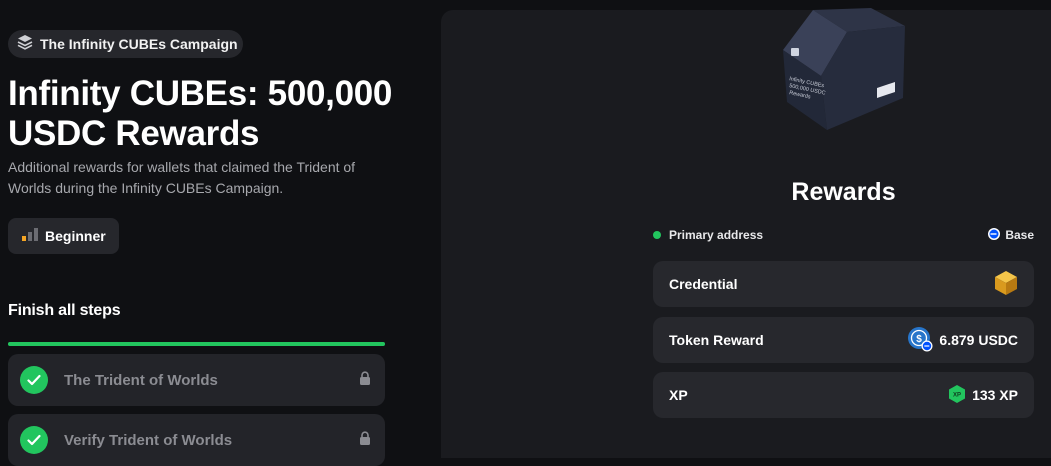 This screenshot has width=1051, height=466. I want to click on layers-icon, so click(25, 44).